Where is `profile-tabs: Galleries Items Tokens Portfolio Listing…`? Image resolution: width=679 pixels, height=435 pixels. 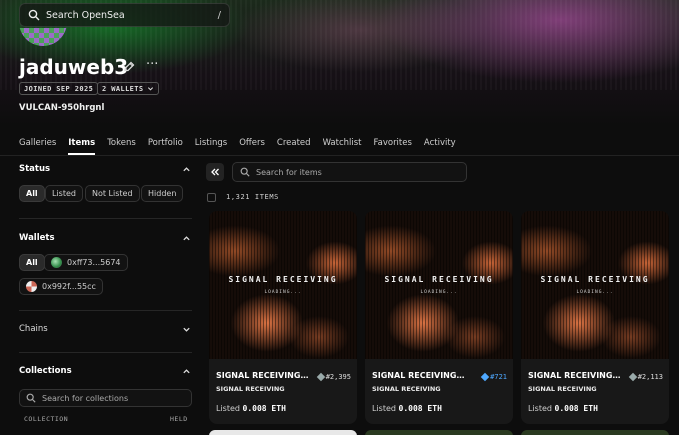 profile-tabs: Galleries Items Tokens Portfolio Listing… is located at coordinates (243, 145).